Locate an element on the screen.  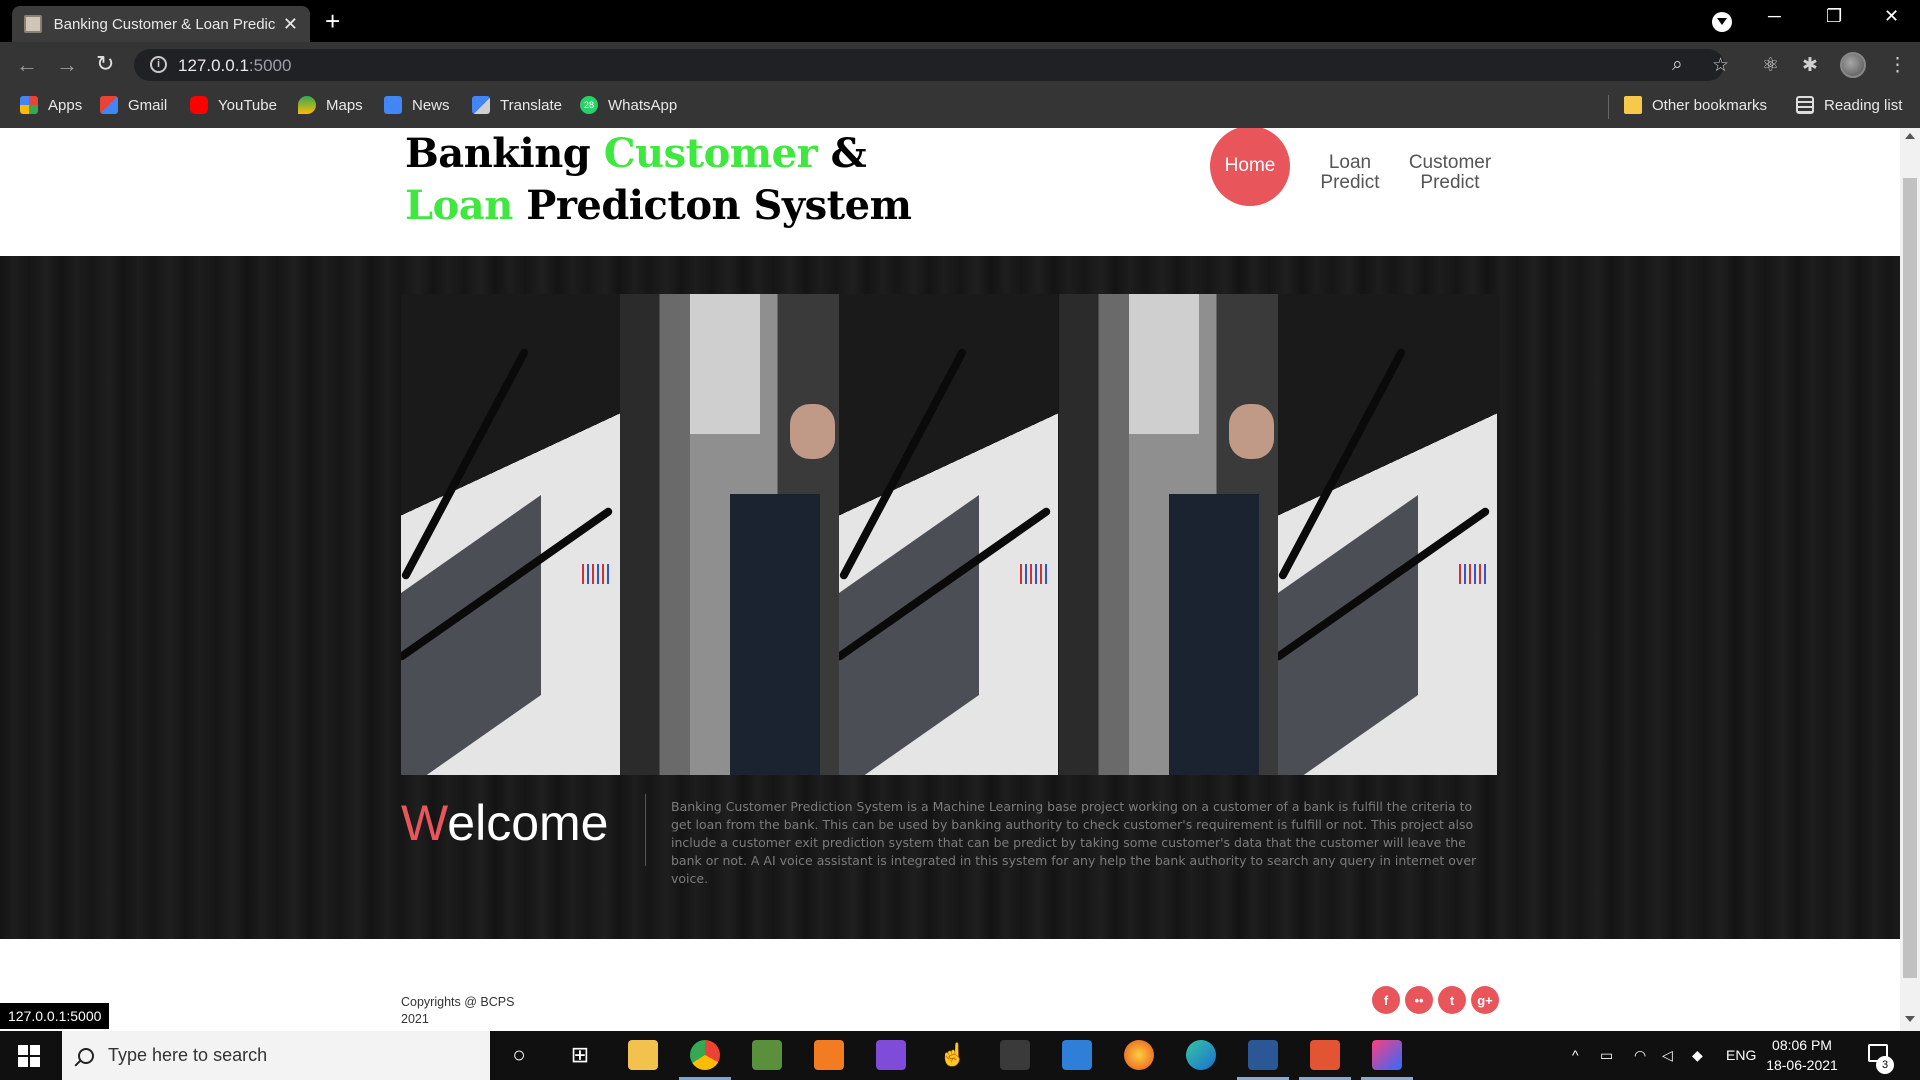
battery-icon: ▭ is located at coordinates (1606, 1055).